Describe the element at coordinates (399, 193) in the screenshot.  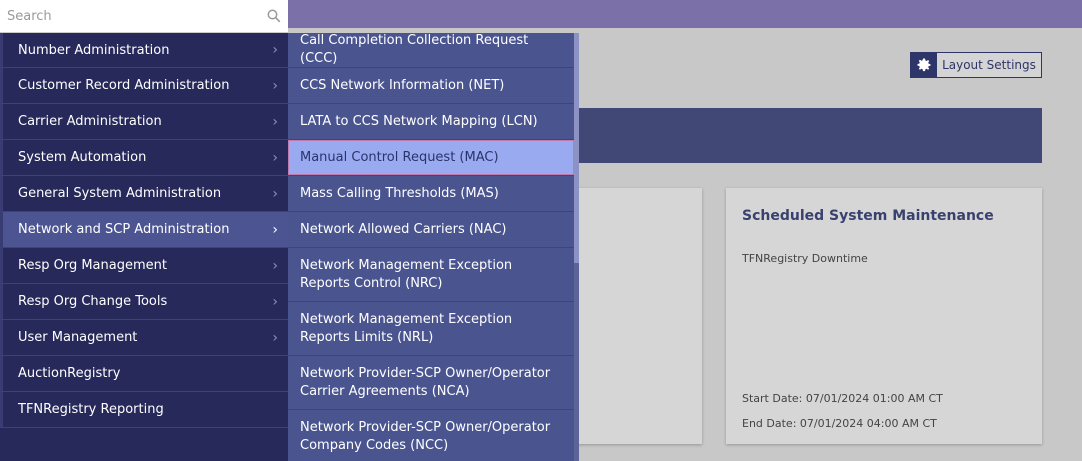
I see `submenu-item-label: Mass Calling Thresholds (MAS)` at that location.